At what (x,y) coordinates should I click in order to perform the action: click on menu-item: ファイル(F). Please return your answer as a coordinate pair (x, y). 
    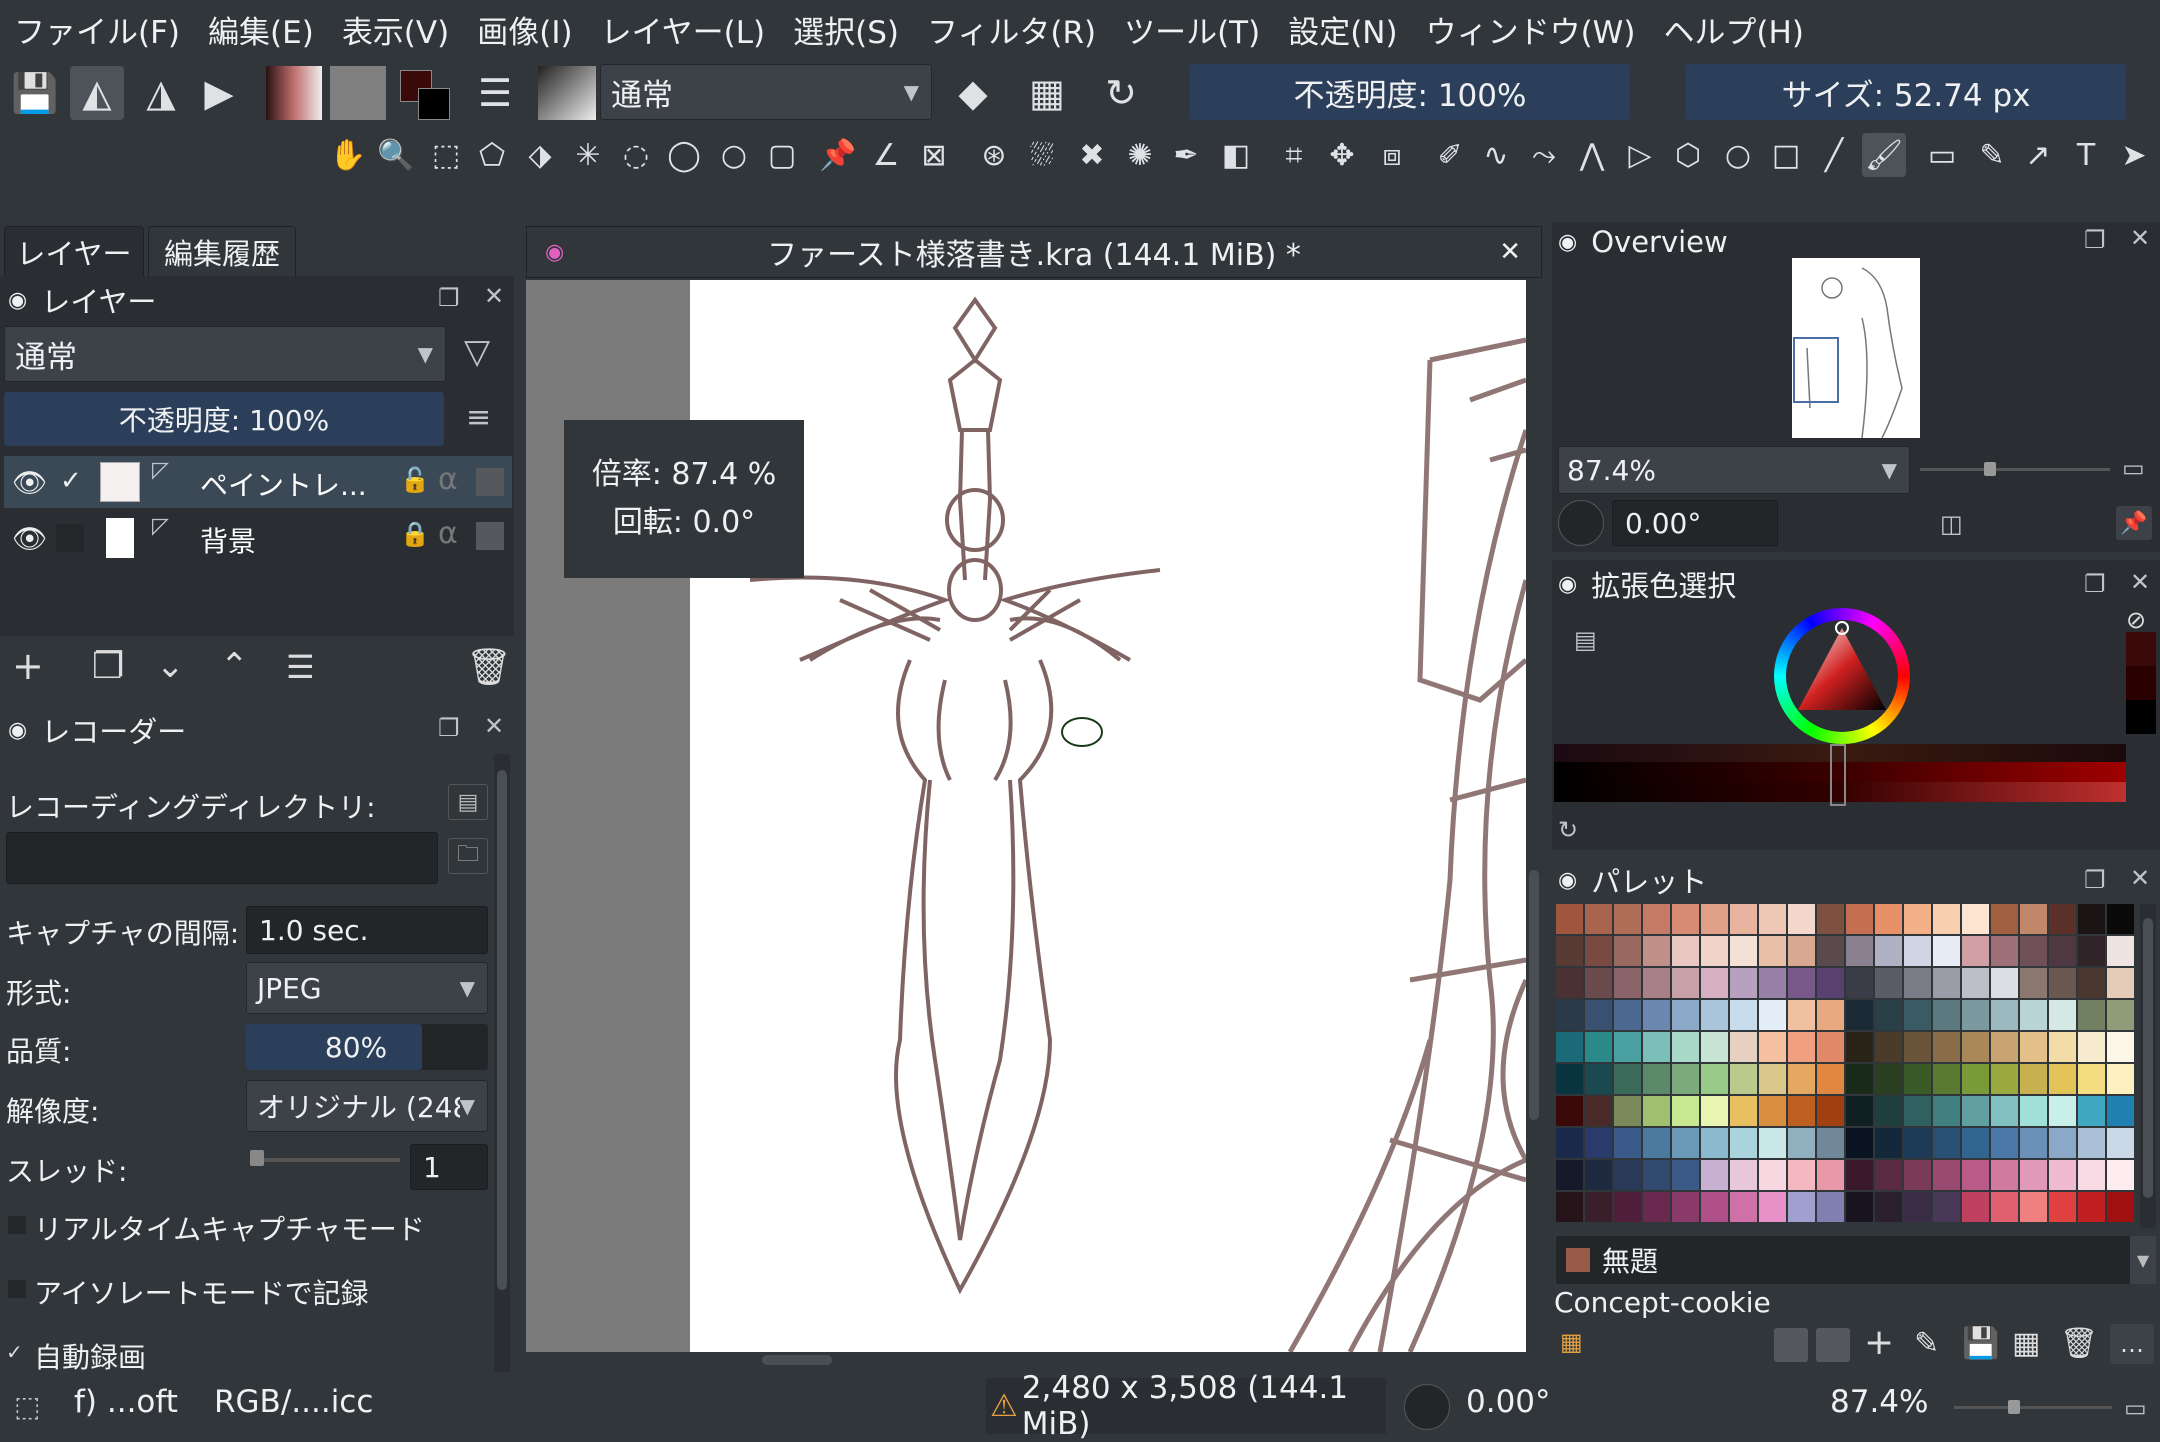
    Looking at the image, I should click on (97, 29).